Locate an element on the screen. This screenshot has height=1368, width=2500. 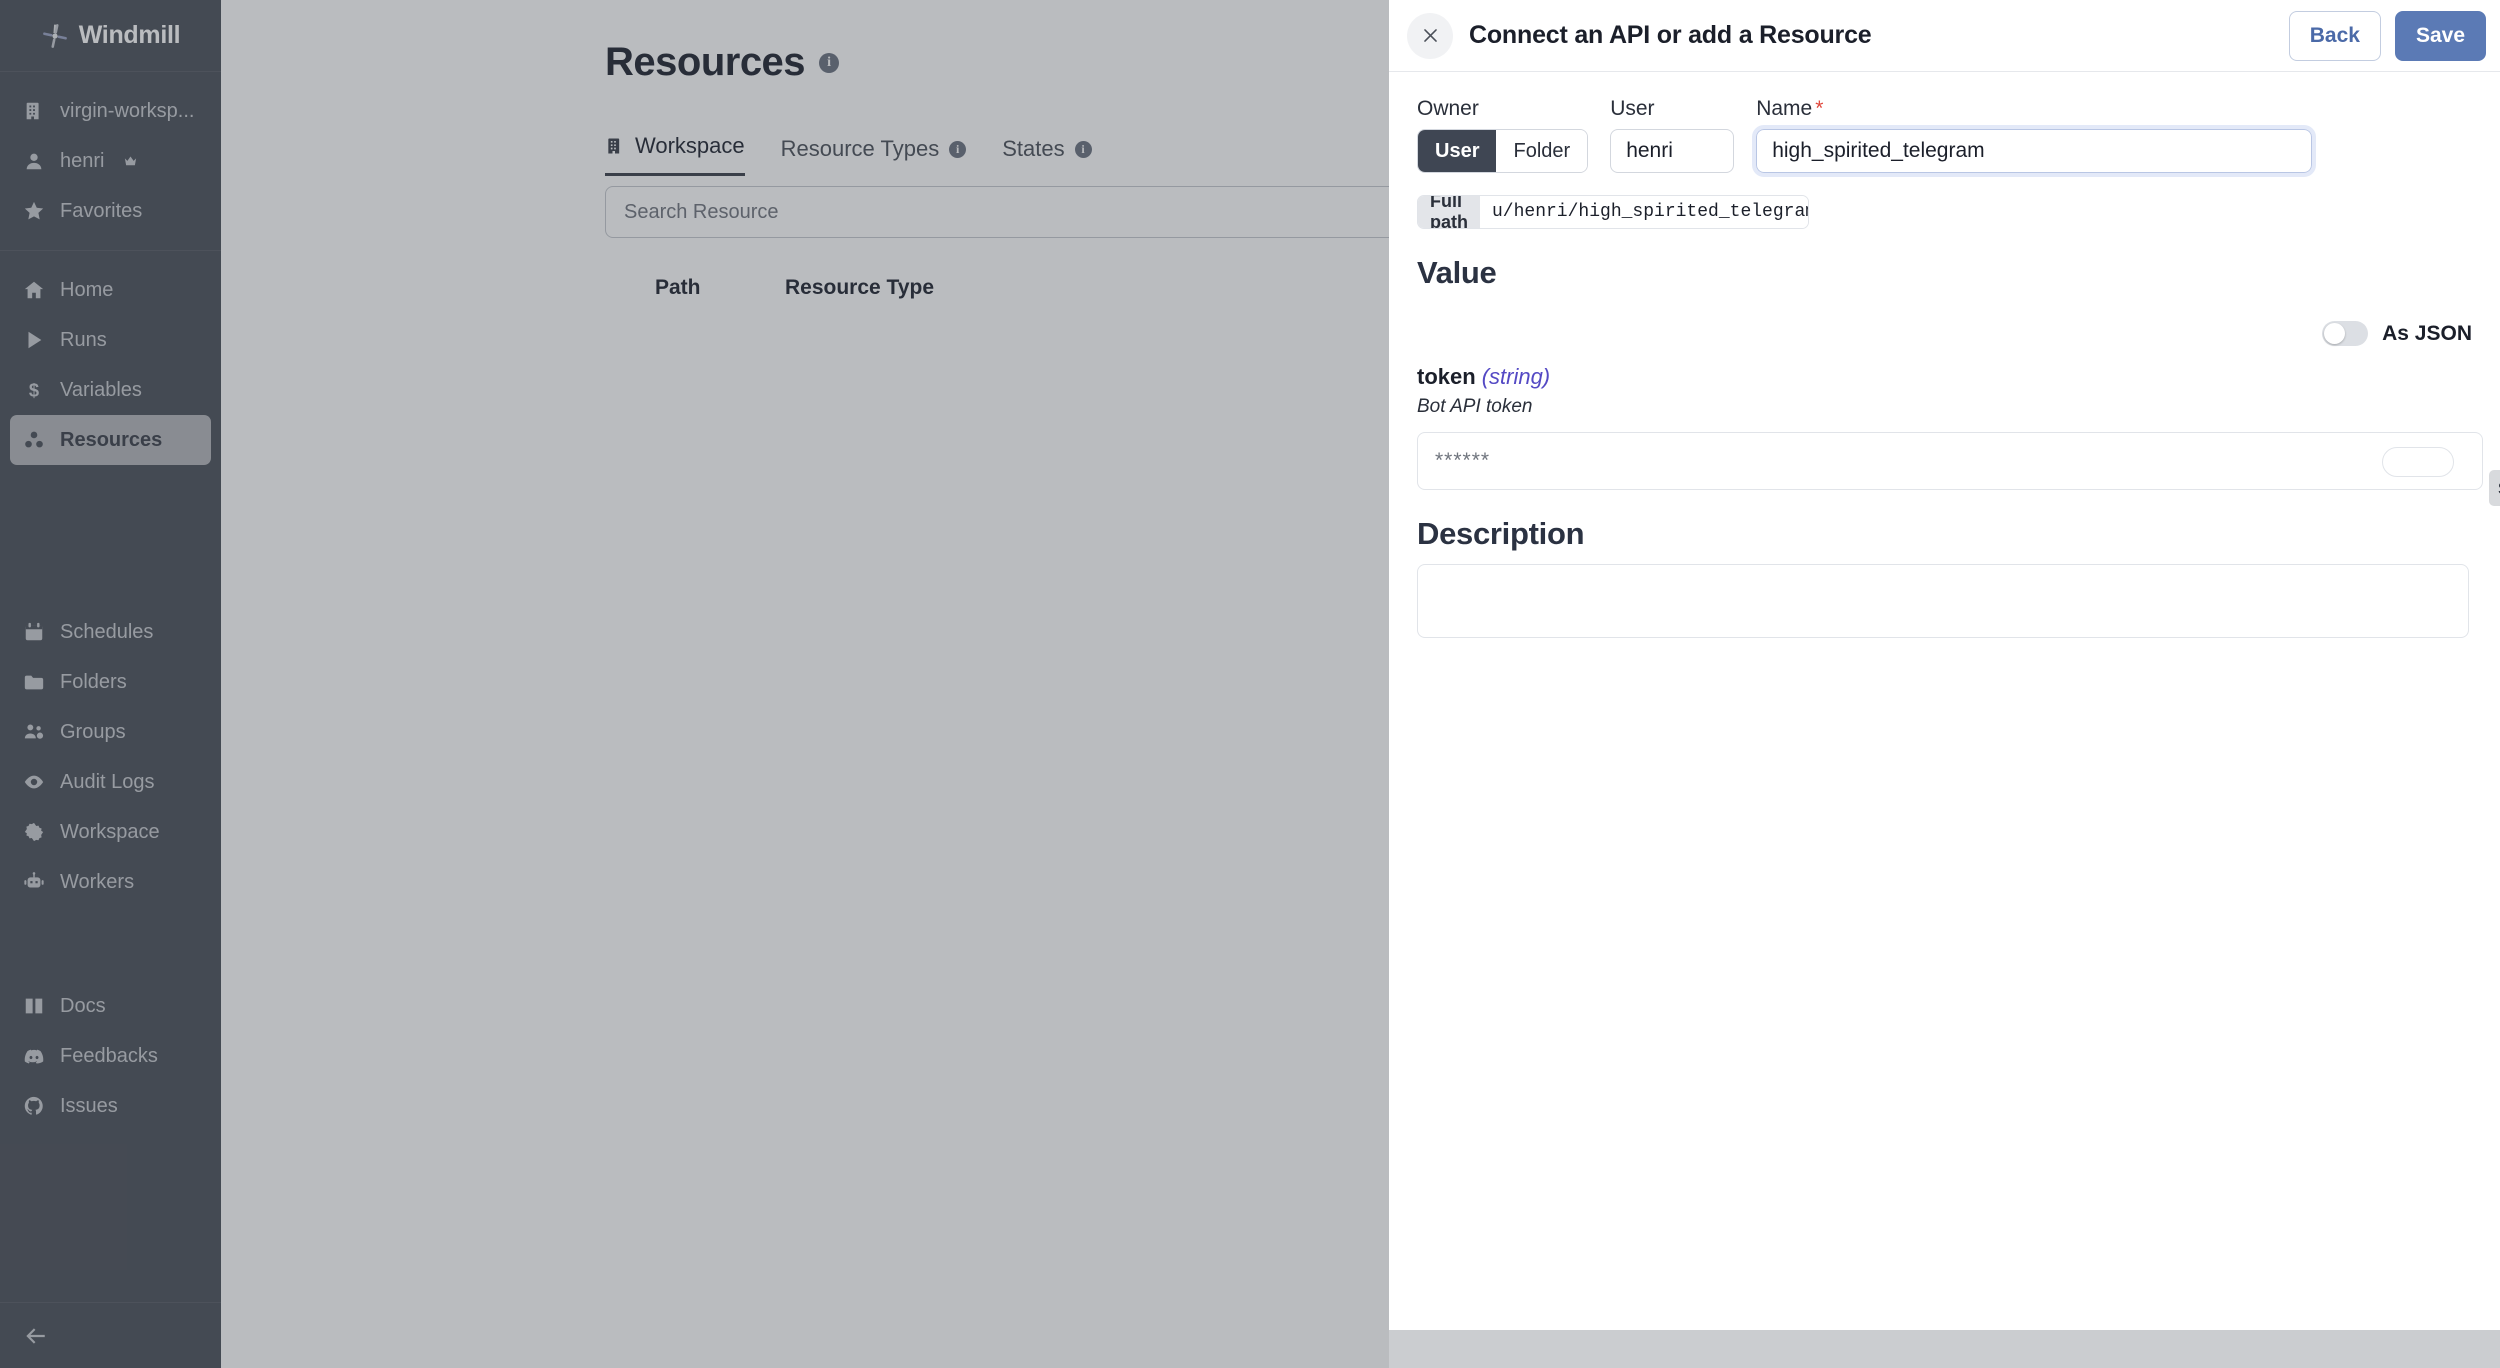
back-button: Back is located at coordinates (2334, 35).